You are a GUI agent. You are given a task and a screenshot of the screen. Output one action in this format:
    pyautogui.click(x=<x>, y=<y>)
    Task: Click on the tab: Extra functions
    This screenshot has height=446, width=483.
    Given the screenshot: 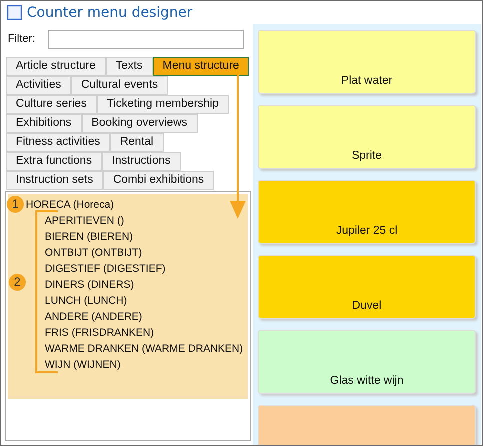 What is the action you would take?
    pyautogui.click(x=54, y=161)
    